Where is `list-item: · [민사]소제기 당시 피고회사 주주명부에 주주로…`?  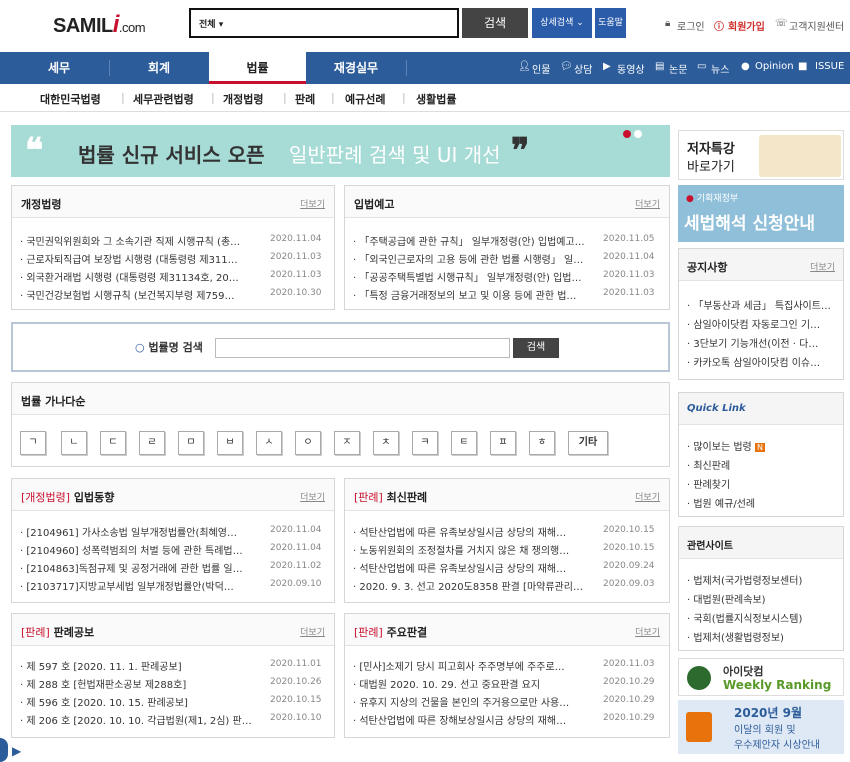
list-item: · [민사]소제기 당시 피고회사 주주명부에 주주로… is located at coordinates (475, 665).